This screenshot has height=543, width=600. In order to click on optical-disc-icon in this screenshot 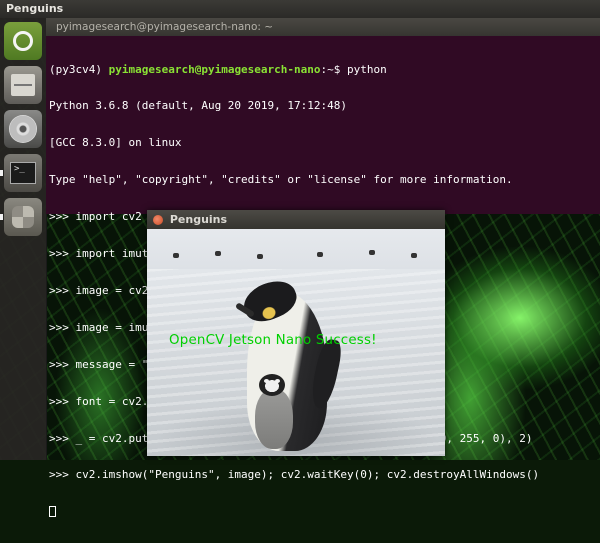, I will do `click(23, 129)`.